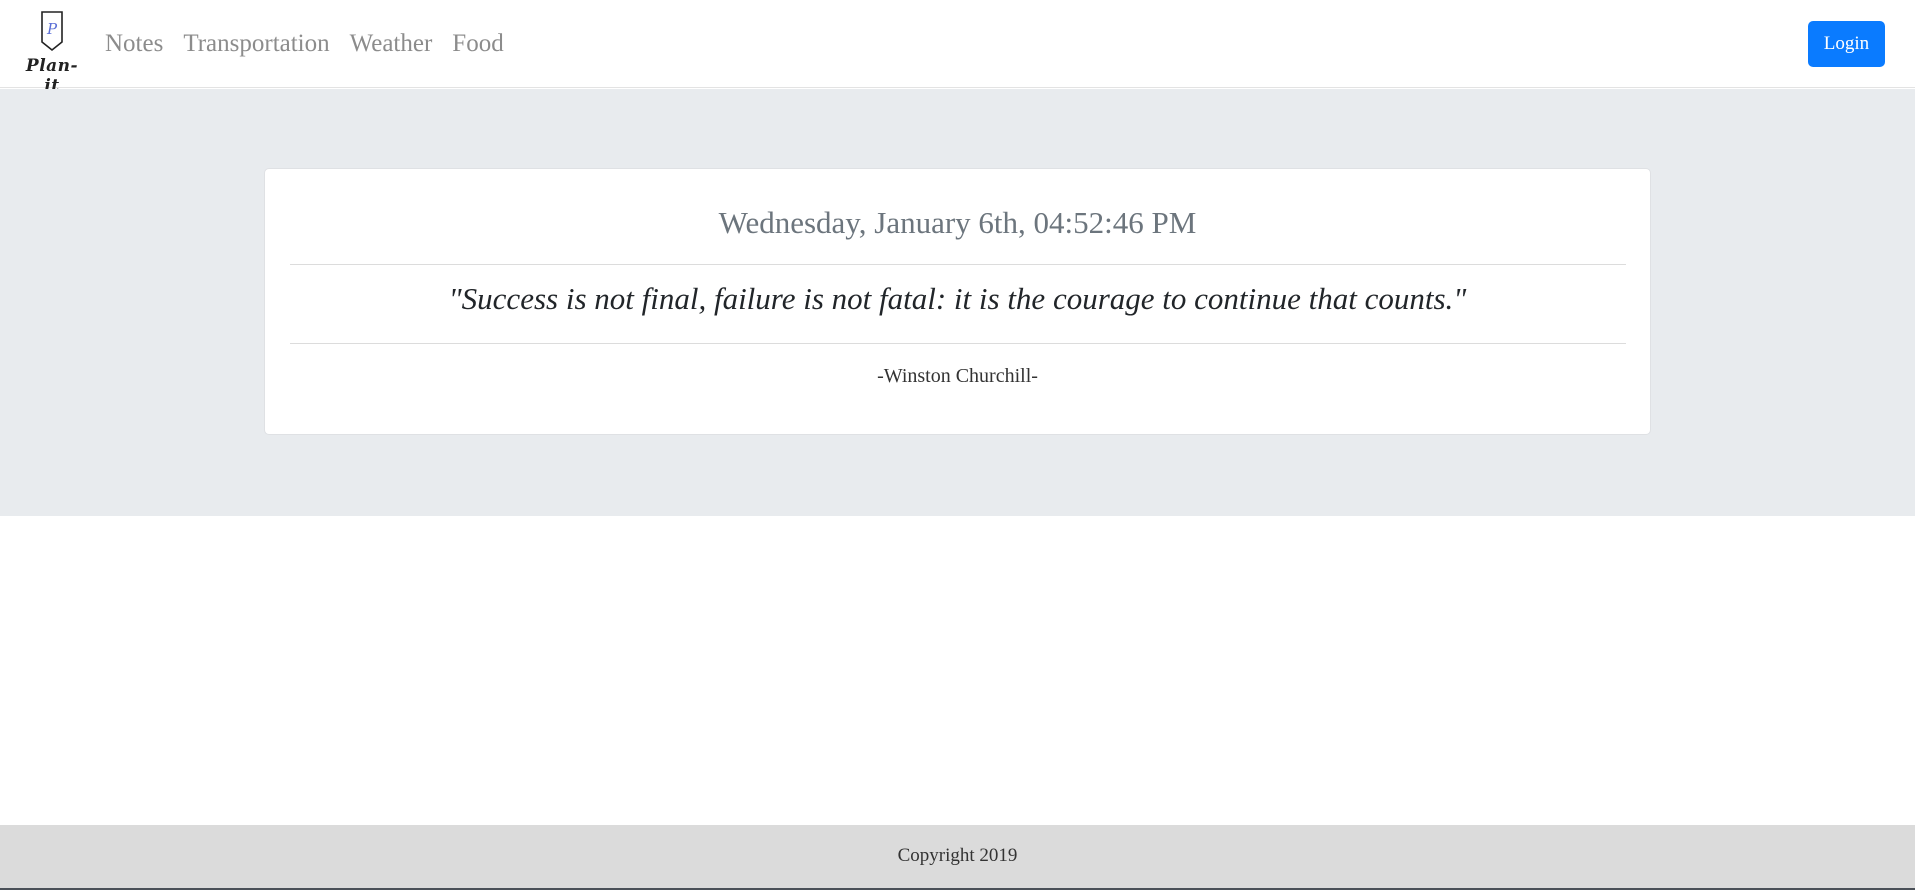 This screenshot has width=1915, height=890. What do you see at coordinates (1846, 44) in the screenshot?
I see `login-button: Login` at bounding box center [1846, 44].